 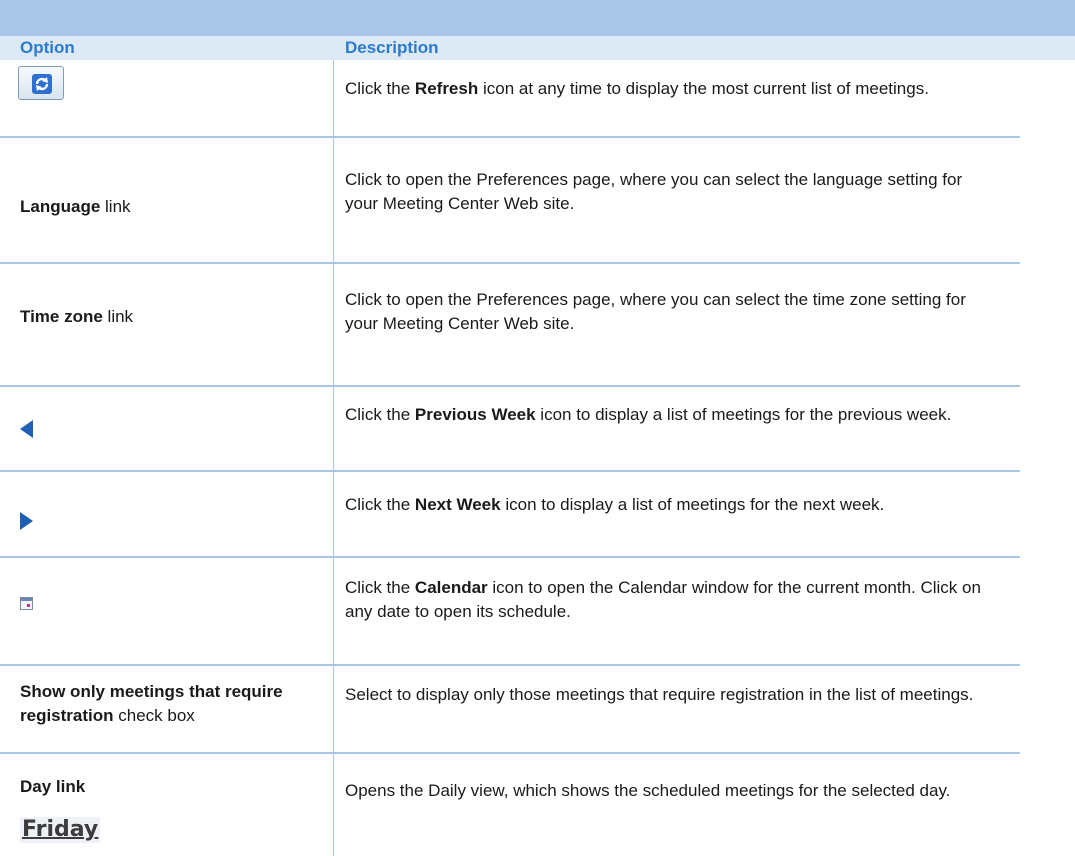 I want to click on header-option: Option, so click(x=47, y=47).